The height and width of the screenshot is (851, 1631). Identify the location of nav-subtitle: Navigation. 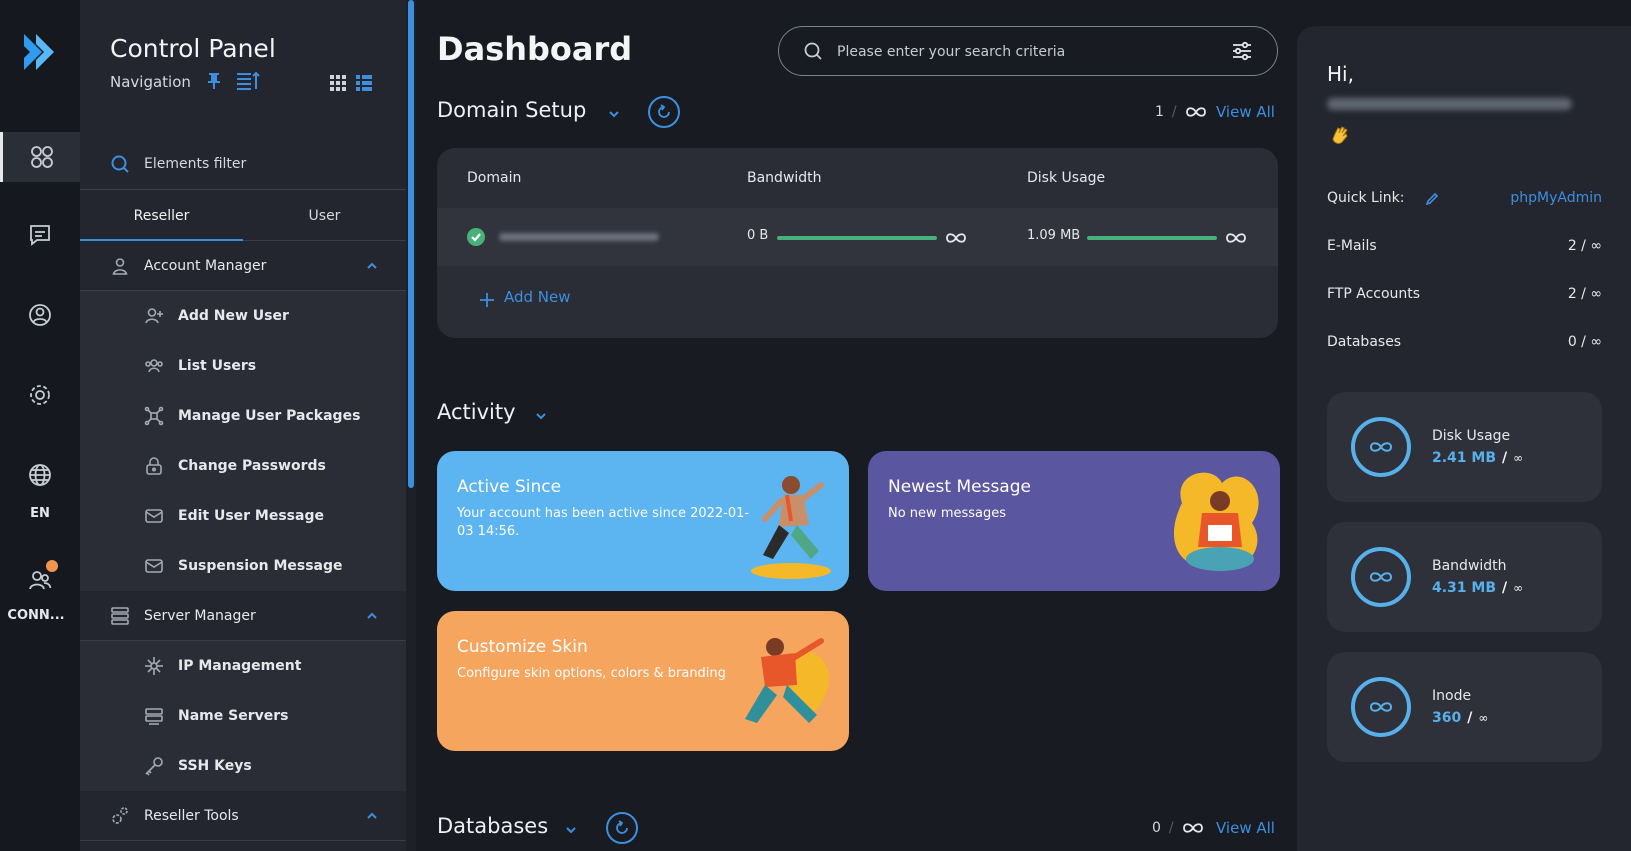
(150, 82).